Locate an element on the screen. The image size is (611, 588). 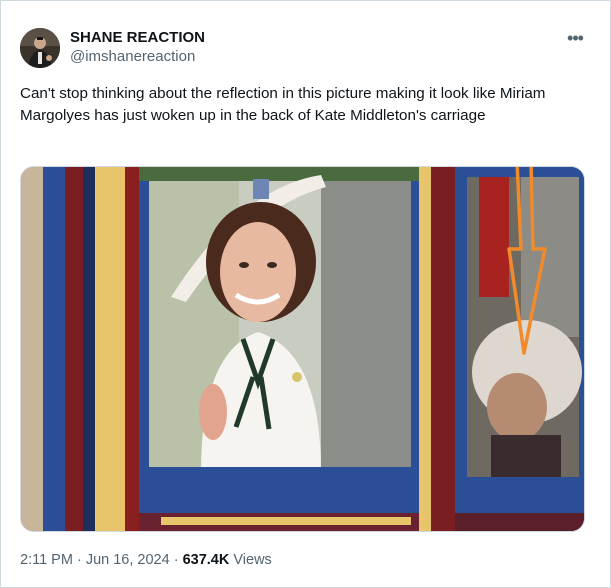
author-avatar is located at coordinates (40, 48).